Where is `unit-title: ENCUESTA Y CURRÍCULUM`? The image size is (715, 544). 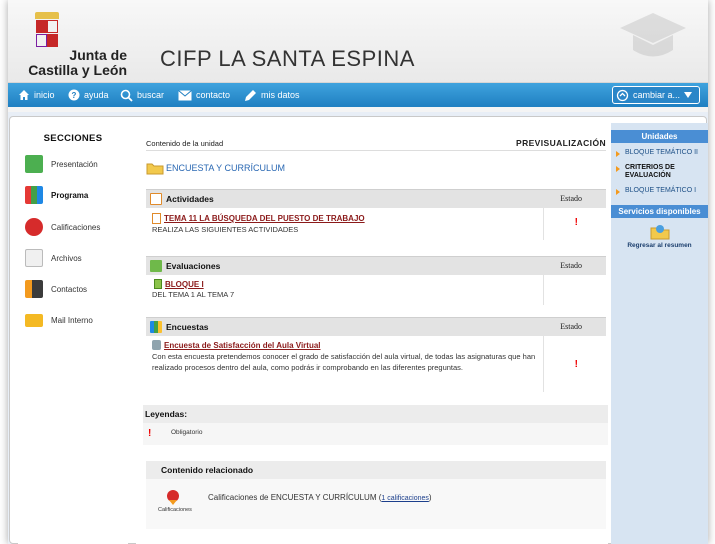
unit-title: ENCUESTA Y CURRÍCULUM is located at coordinates (215, 168).